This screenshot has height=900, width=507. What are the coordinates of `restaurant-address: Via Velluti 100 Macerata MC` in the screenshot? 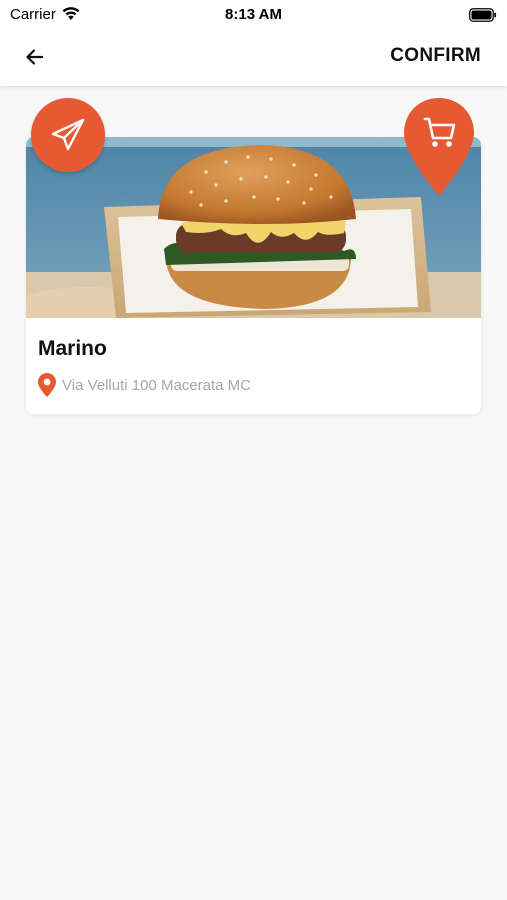 It's located at (156, 385).